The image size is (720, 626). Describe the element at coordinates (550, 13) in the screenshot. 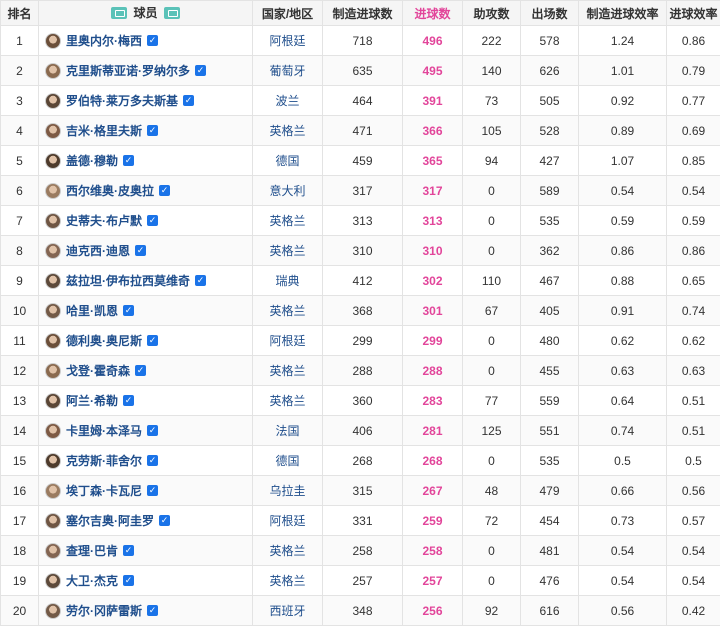

I see `header-apps: 出场数` at that location.